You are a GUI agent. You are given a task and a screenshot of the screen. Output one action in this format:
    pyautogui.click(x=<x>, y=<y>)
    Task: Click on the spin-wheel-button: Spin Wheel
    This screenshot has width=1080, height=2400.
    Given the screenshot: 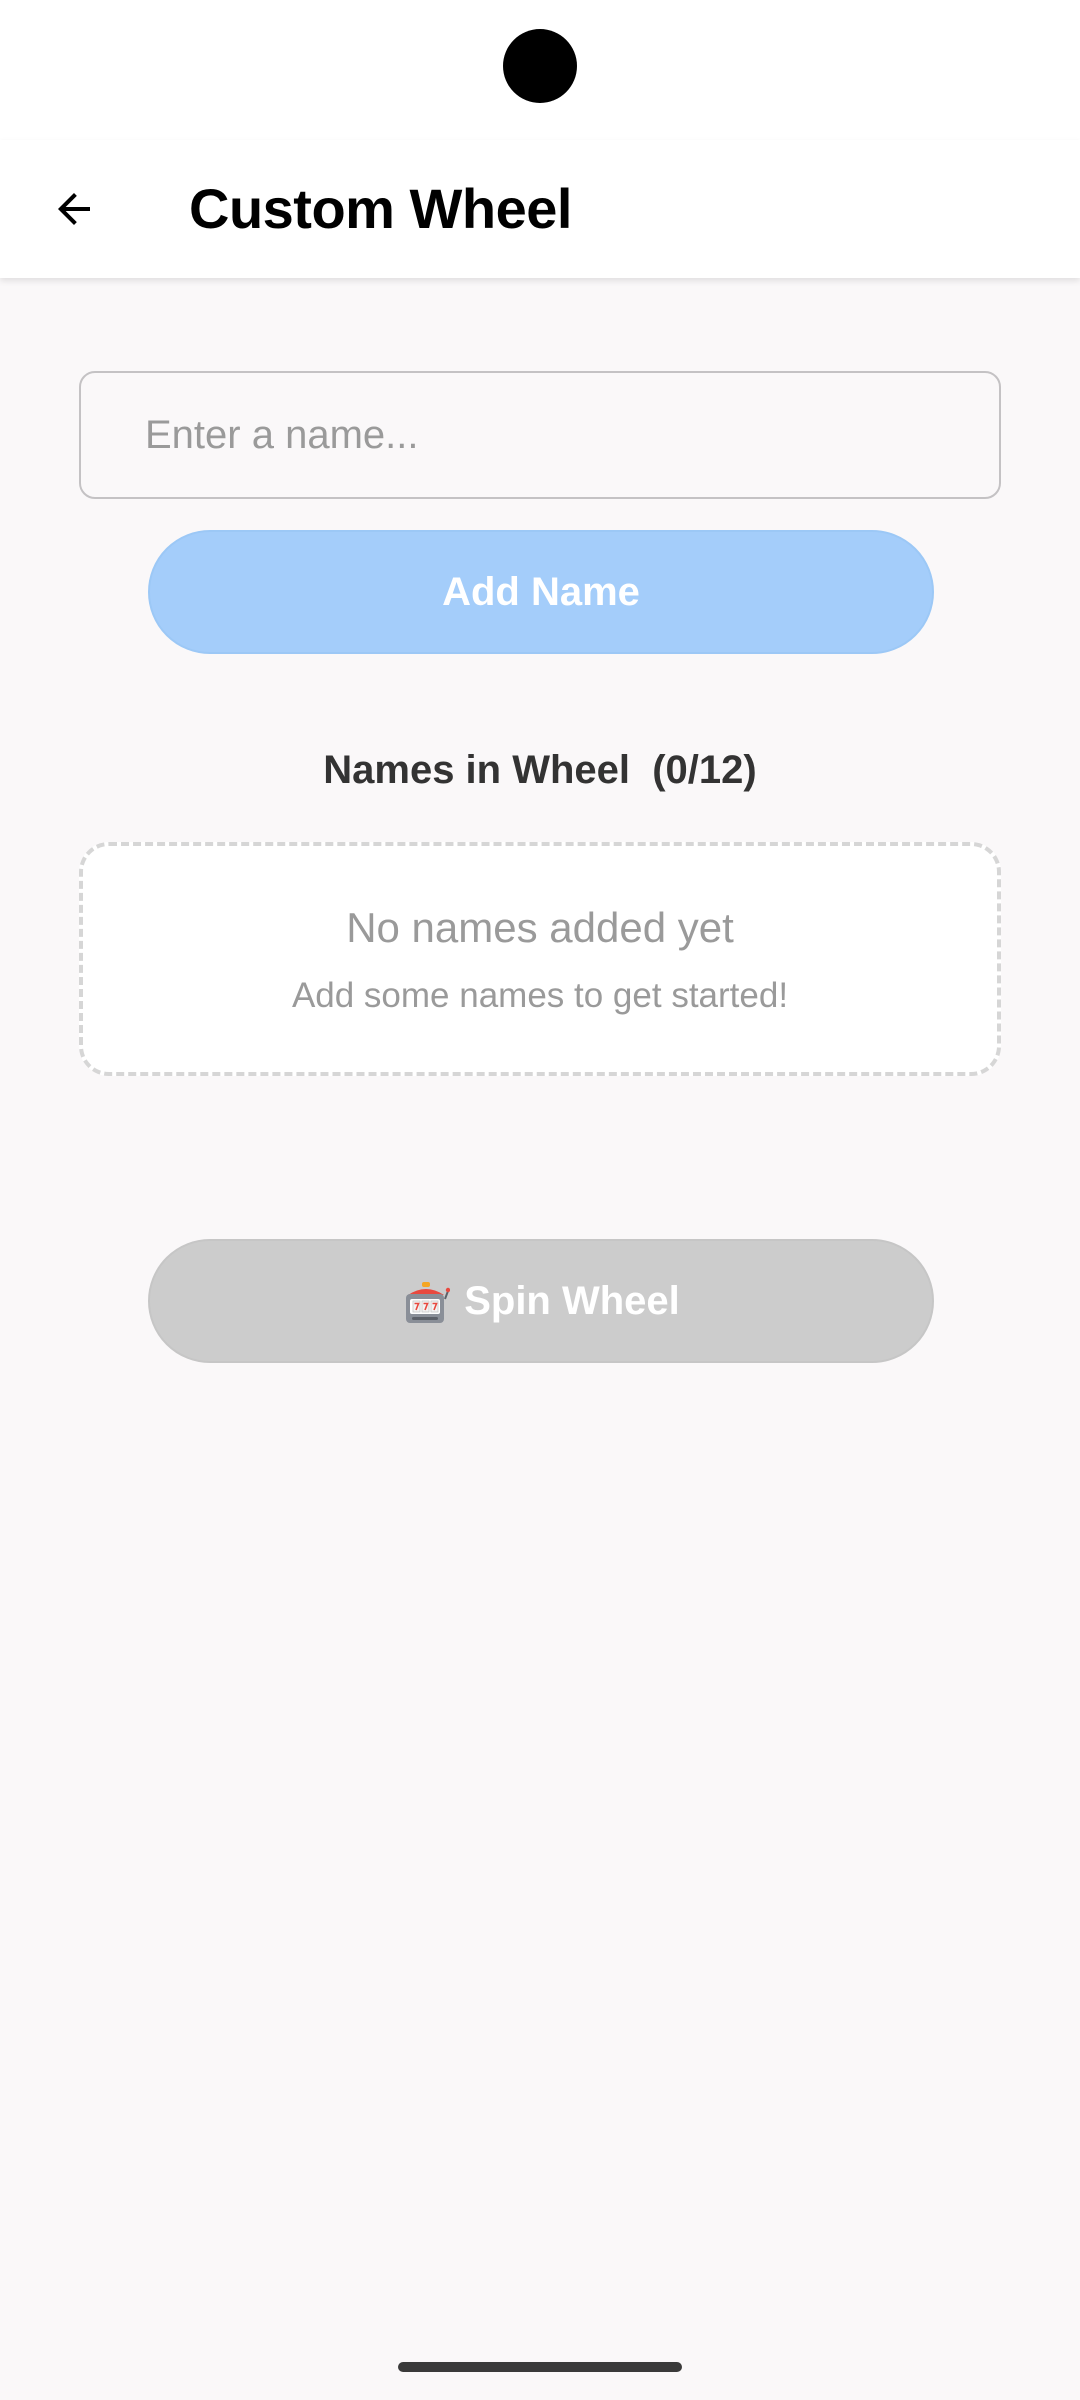 What is the action you would take?
    pyautogui.click(x=541, y=1301)
    